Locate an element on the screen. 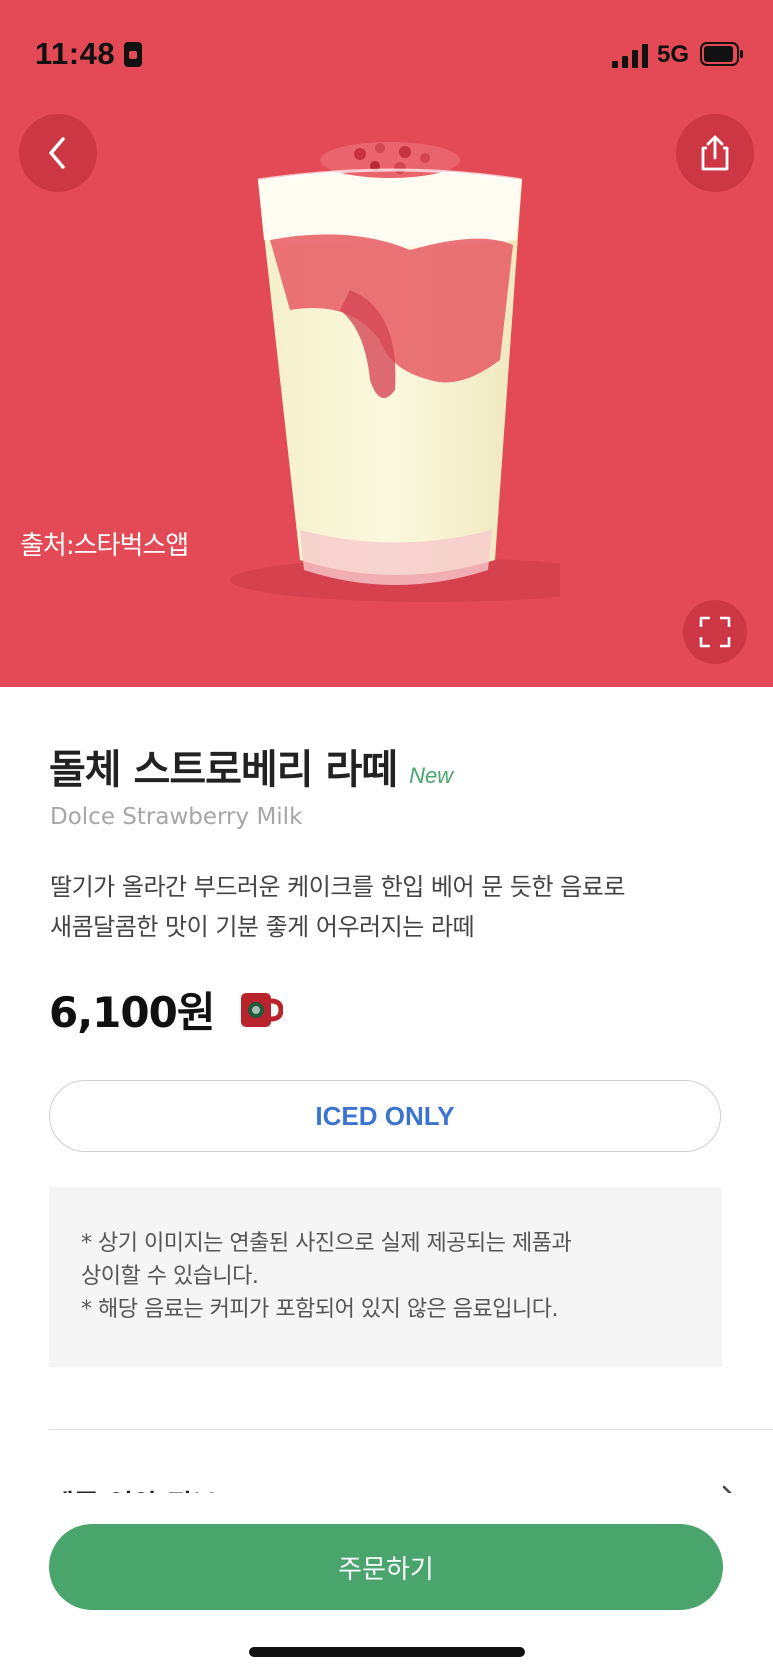 The width and height of the screenshot is (773, 1673). share-button is located at coordinates (715, 153).